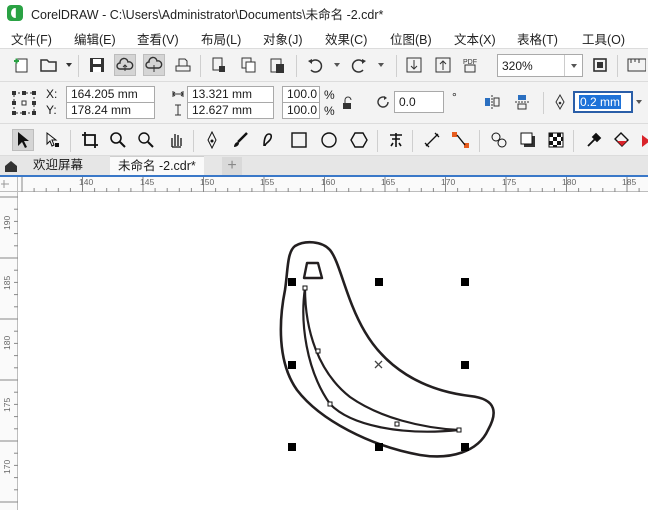 The image size is (648, 510). What do you see at coordinates (22, 65) in the screenshot?
I see `new-document-icon` at bounding box center [22, 65].